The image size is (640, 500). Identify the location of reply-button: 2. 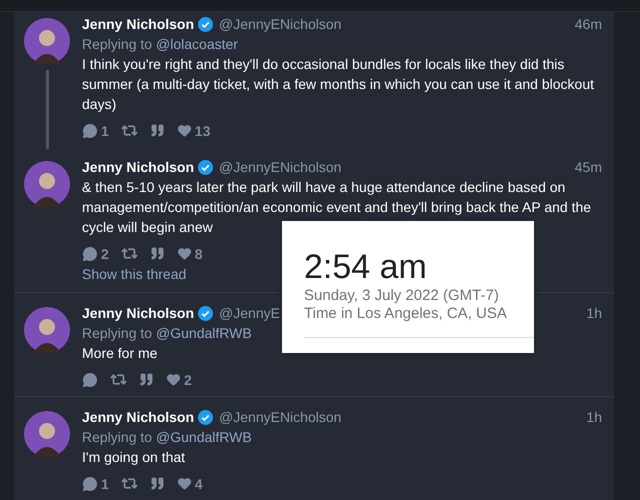
(95, 254).